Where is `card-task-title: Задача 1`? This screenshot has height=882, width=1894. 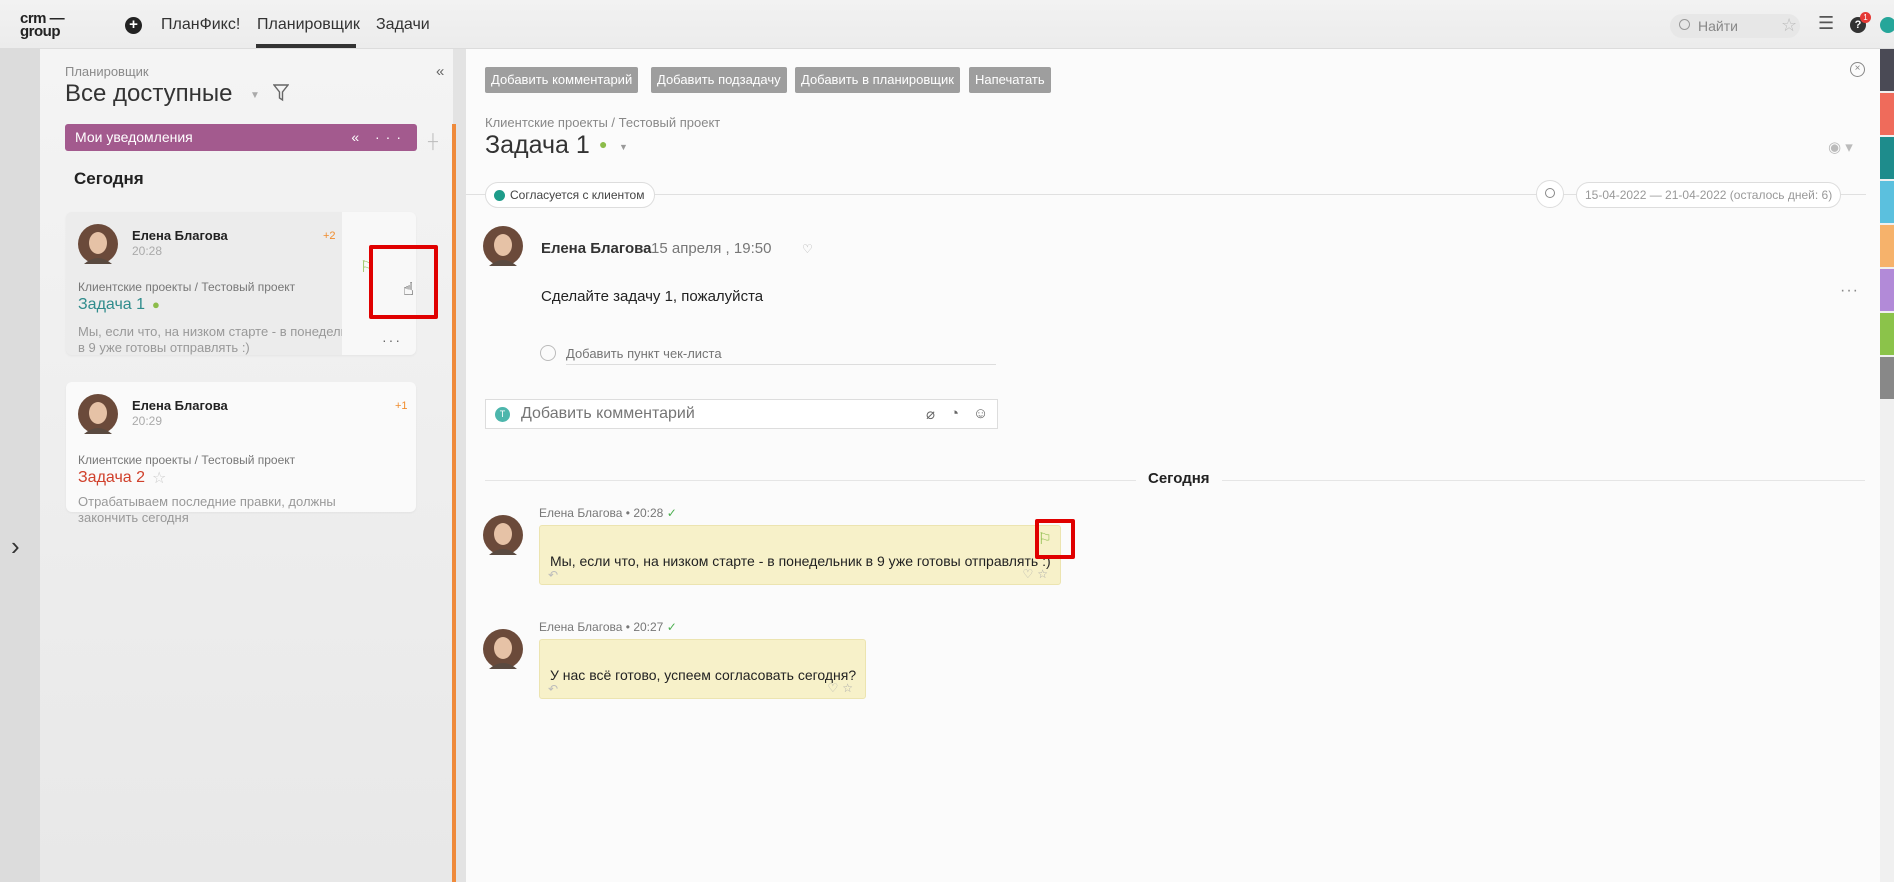
card-task-title: Задача 1 is located at coordinates (111, 305).